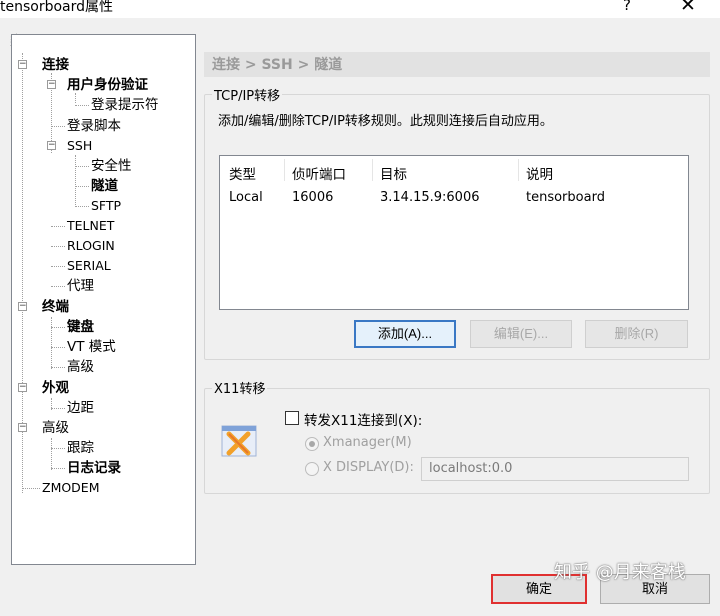 Image resolution: width=720 pixels, height=616 pixels. I want to click on watermark-text: 知乎 @月来客栈, so click(620, 572).